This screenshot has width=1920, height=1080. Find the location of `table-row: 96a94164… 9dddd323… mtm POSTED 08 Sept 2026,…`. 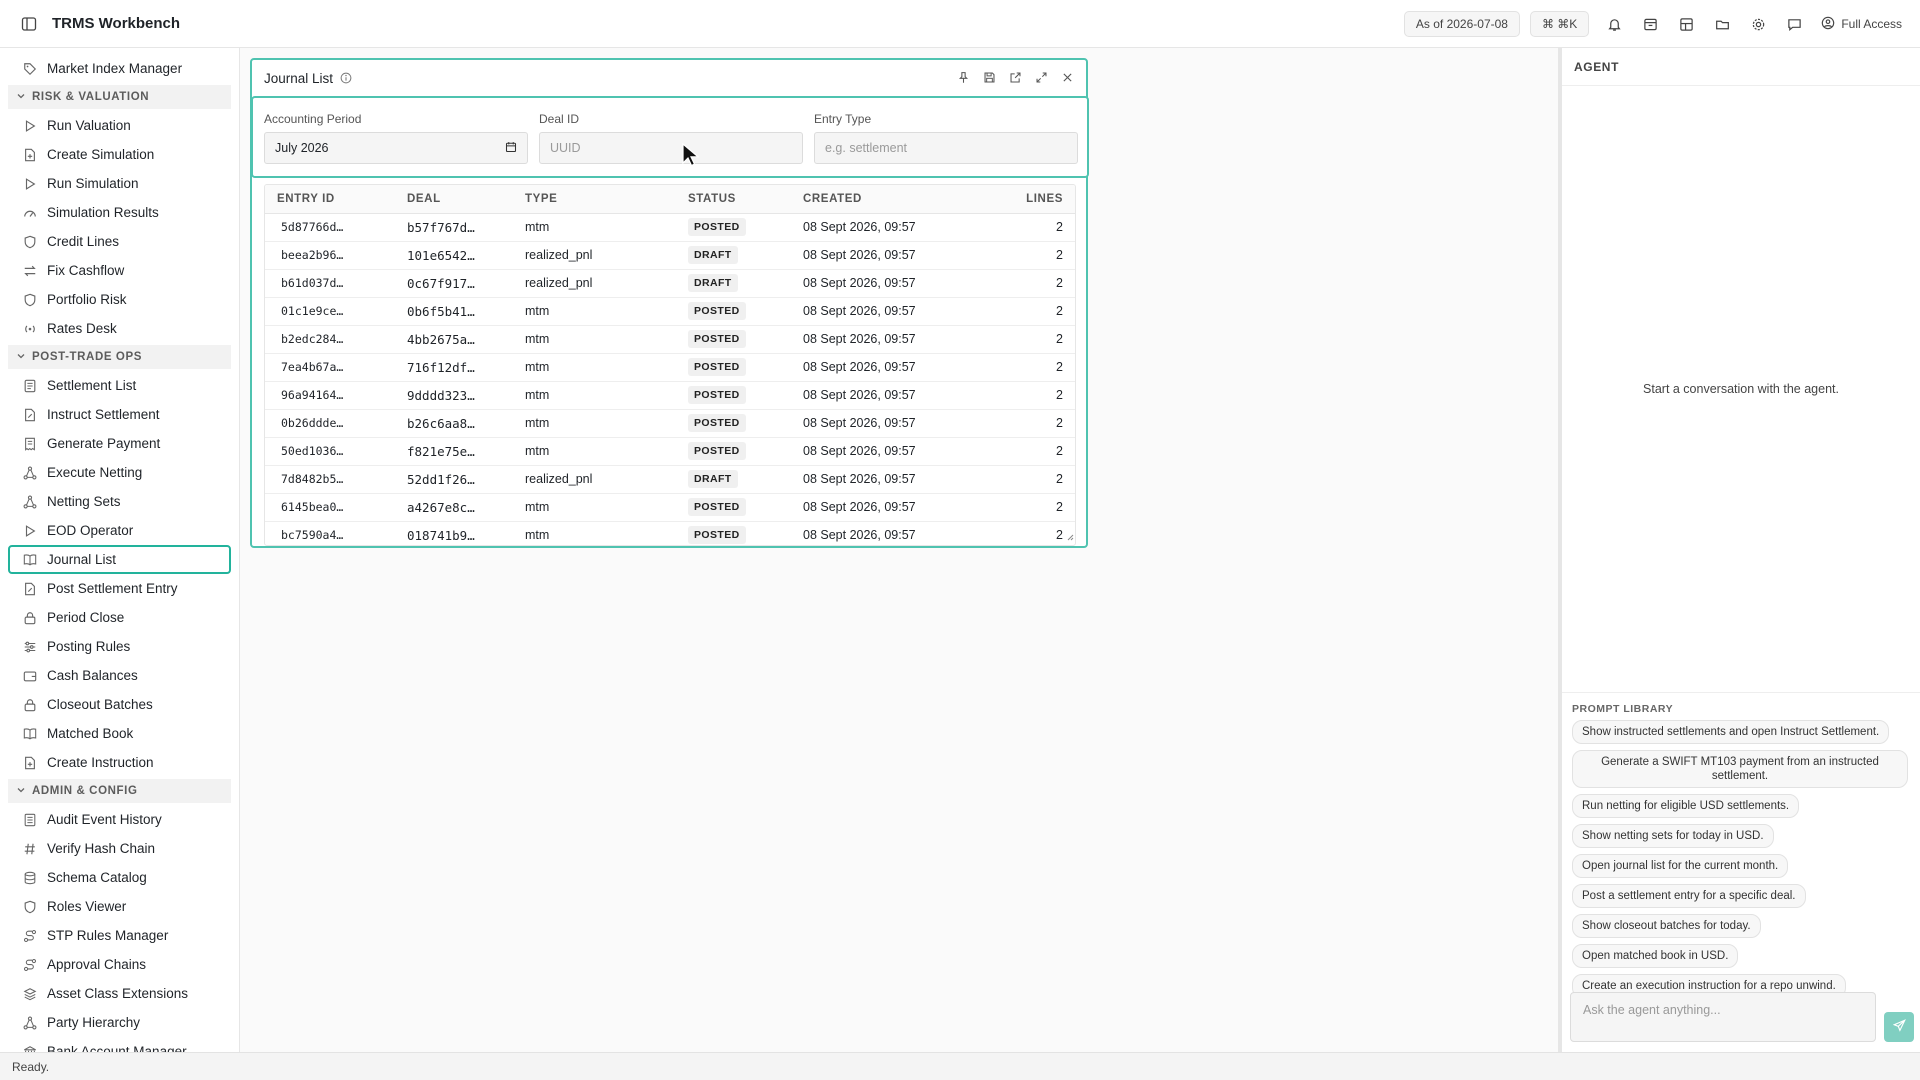

table-row: 96a94164… 9dddd323… mtm POSTED 08 Sept 2026,… is located at coordinates (670, 395).